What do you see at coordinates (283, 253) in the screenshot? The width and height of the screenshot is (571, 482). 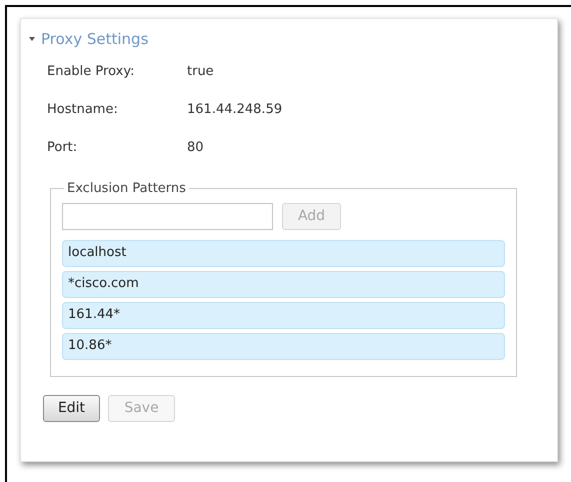 I see `pattern-item: localhost` at bounding box center [283, 253].